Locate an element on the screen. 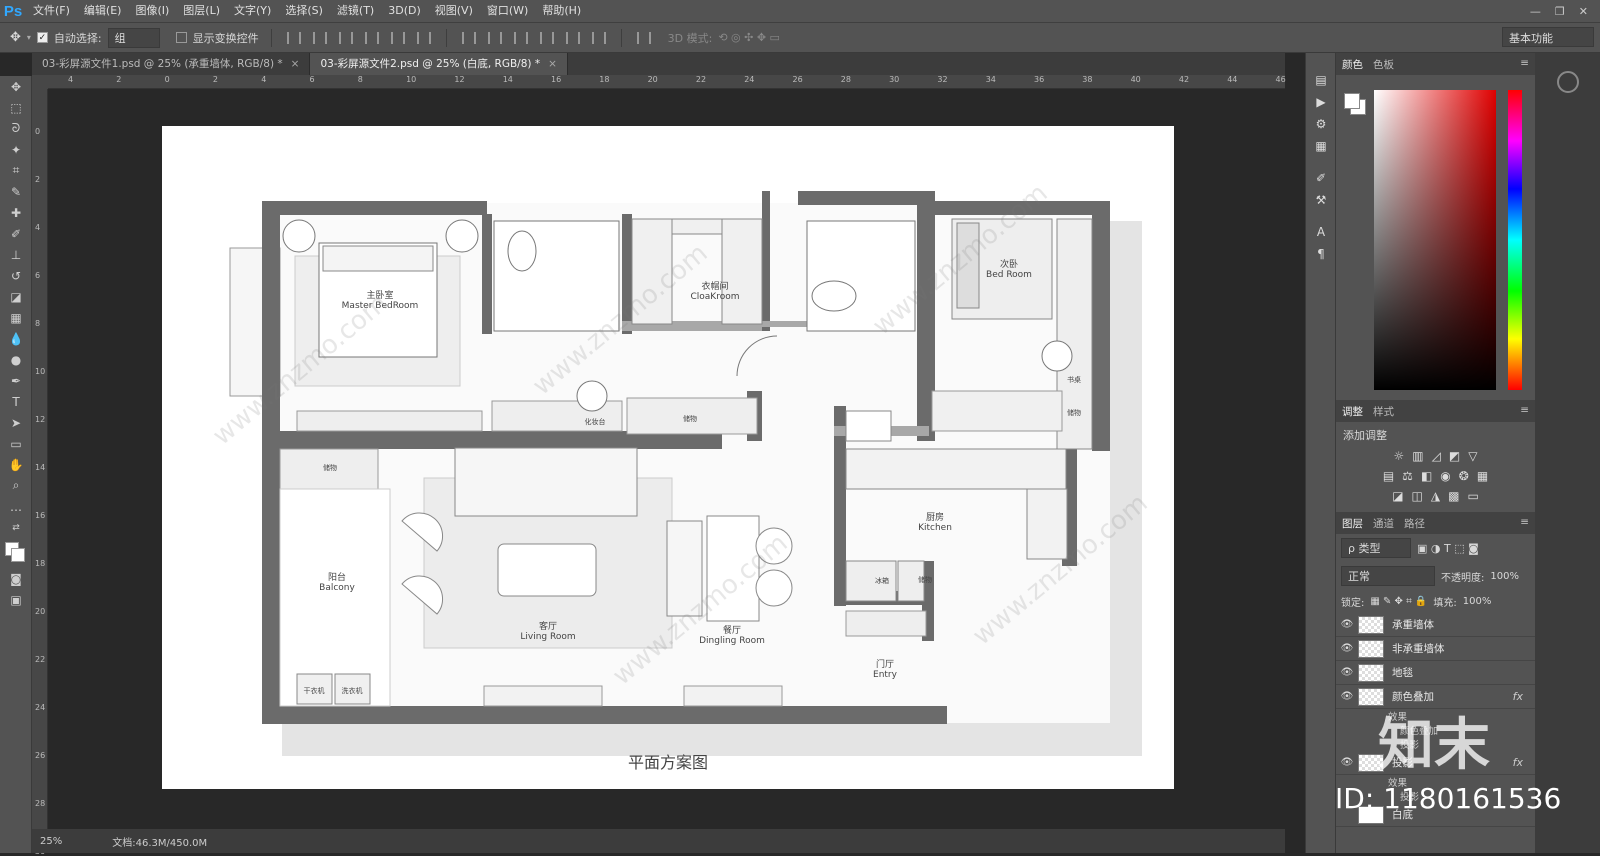 The width and height of the screenshot is (1600, 856). type-tool-icon: T is located at coordinates (16, 401).